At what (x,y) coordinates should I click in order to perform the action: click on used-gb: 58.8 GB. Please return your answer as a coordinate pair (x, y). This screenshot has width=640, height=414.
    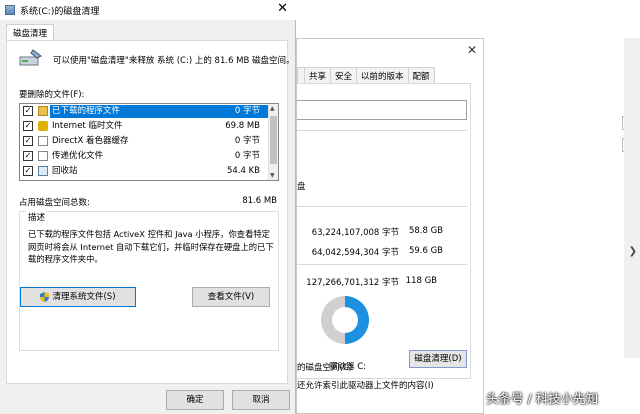
    Looking at the image, I should click on (425, 231).